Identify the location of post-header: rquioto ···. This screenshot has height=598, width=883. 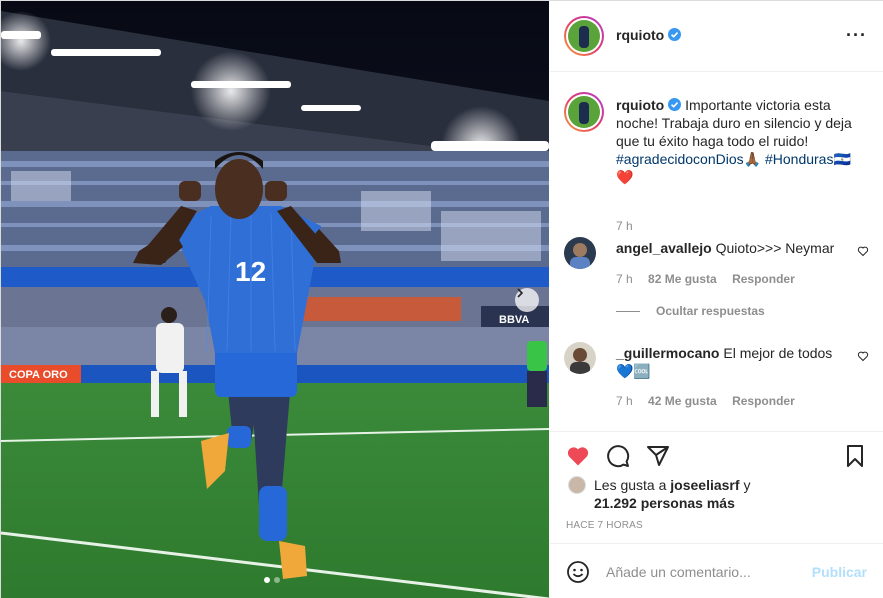
(716, 36).